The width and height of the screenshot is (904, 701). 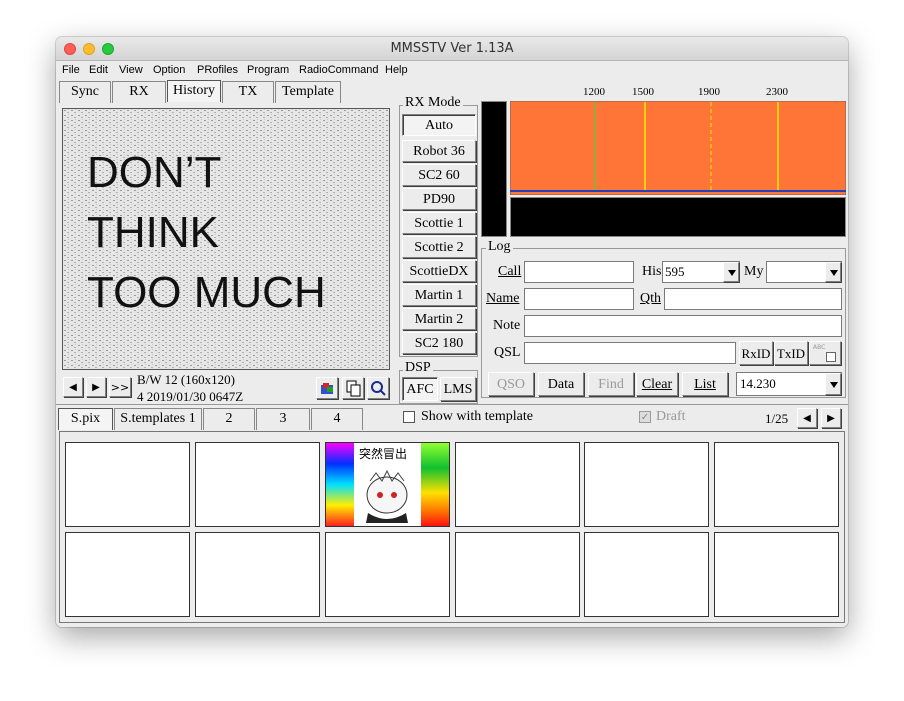 I want to click on waterfall-display, so click(x=678, y=217).